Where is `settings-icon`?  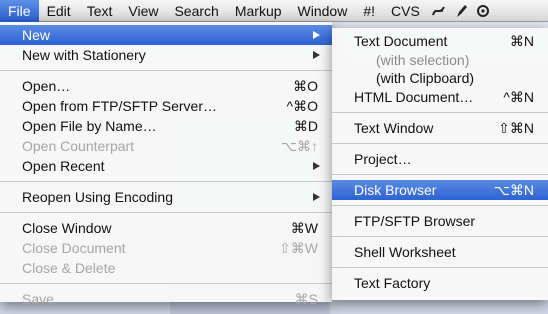 settings-icon is located at coordinates (483, 11).